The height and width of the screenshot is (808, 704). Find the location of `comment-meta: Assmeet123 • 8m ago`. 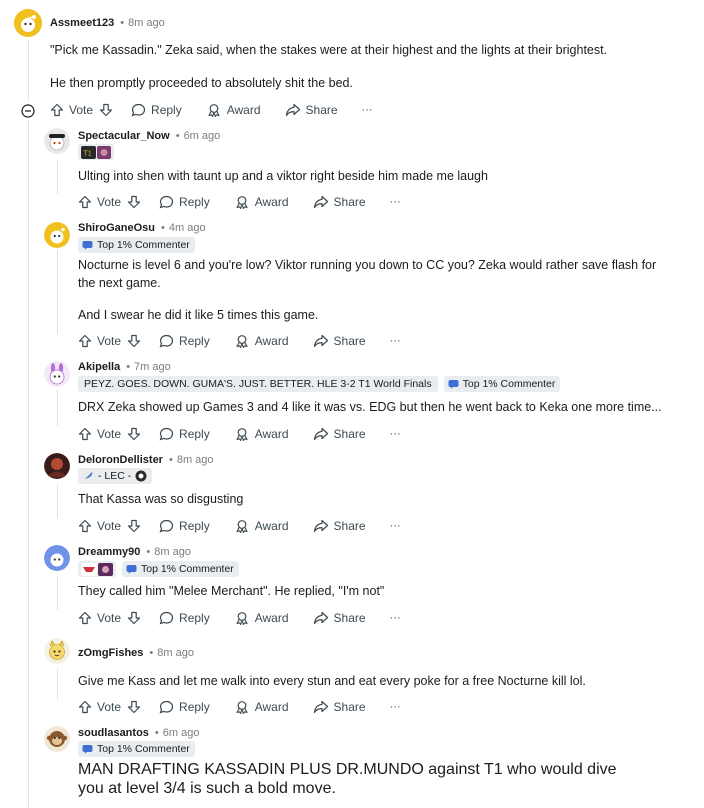

comment-meta: Assmeet123 • 8m ago is located at coordinates (107, 23).